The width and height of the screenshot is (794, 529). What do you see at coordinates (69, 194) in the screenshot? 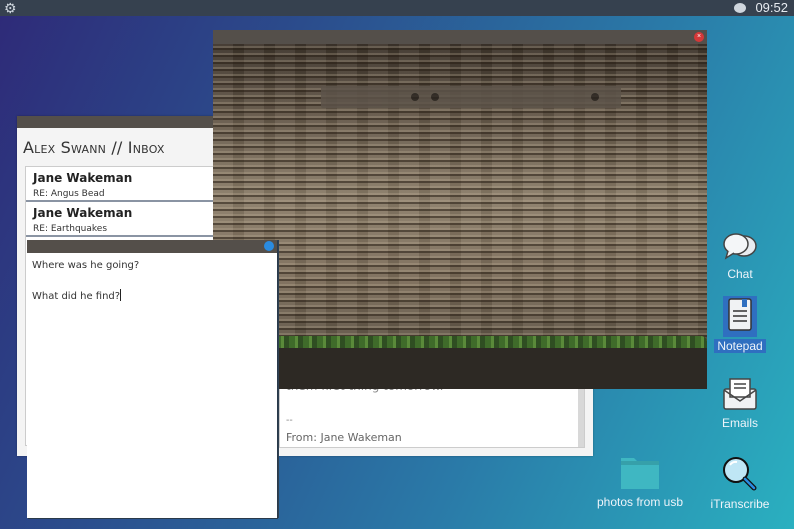
I see `mail-subject: RE: Angus Bead` at bounding box center [69, 194].